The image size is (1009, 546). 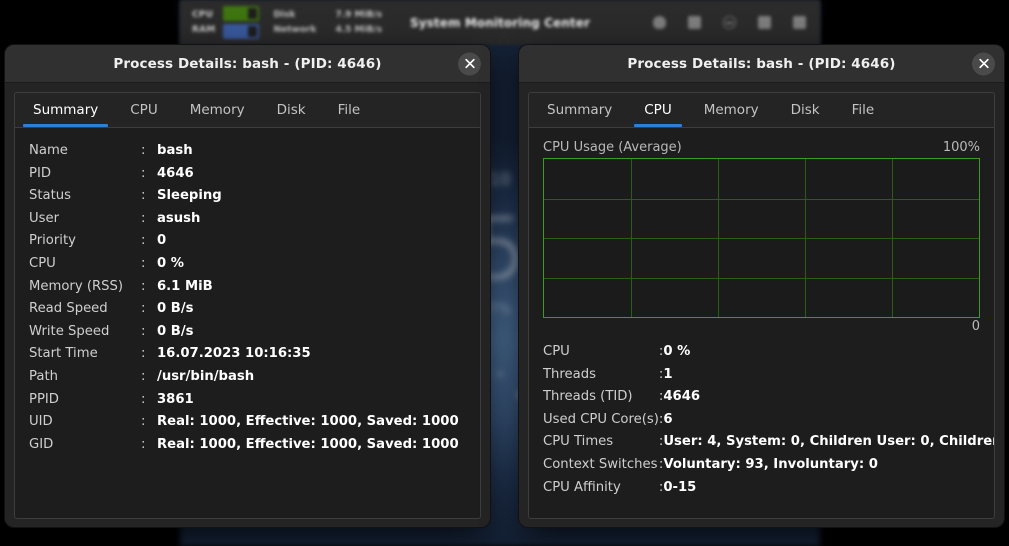 I want to click on titlebar-left: Process Details: bash - (PID: 4646), so click(x=247, y=64).